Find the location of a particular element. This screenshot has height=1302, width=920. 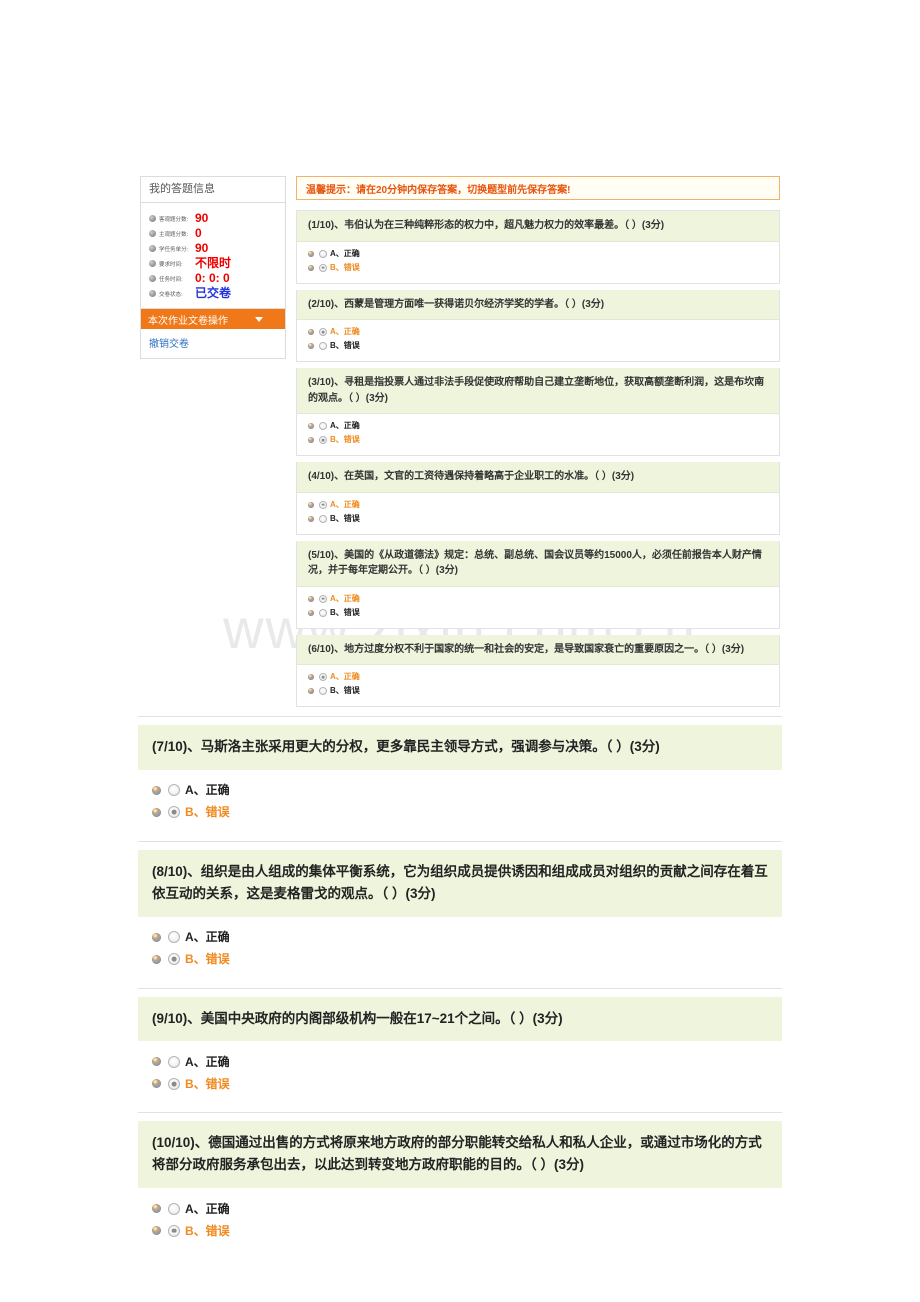

assignment-actions-bar: 本次作业文卷操作 is located at coordinates (213, 318).